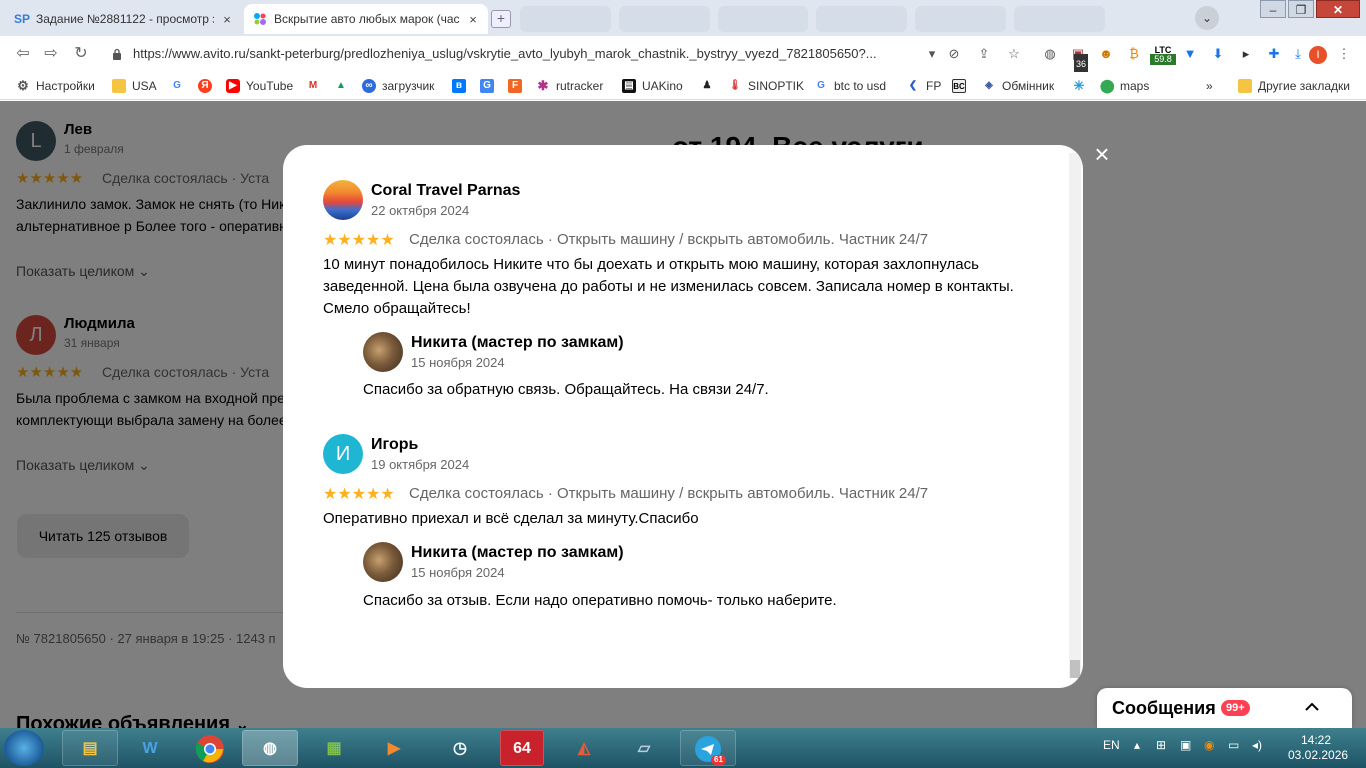 Image resolution: width=1366 pixels, height=768 pixels. Describe the element at coordinates (1245, 86) in the screenshot. I see `folder-icon` at that location.